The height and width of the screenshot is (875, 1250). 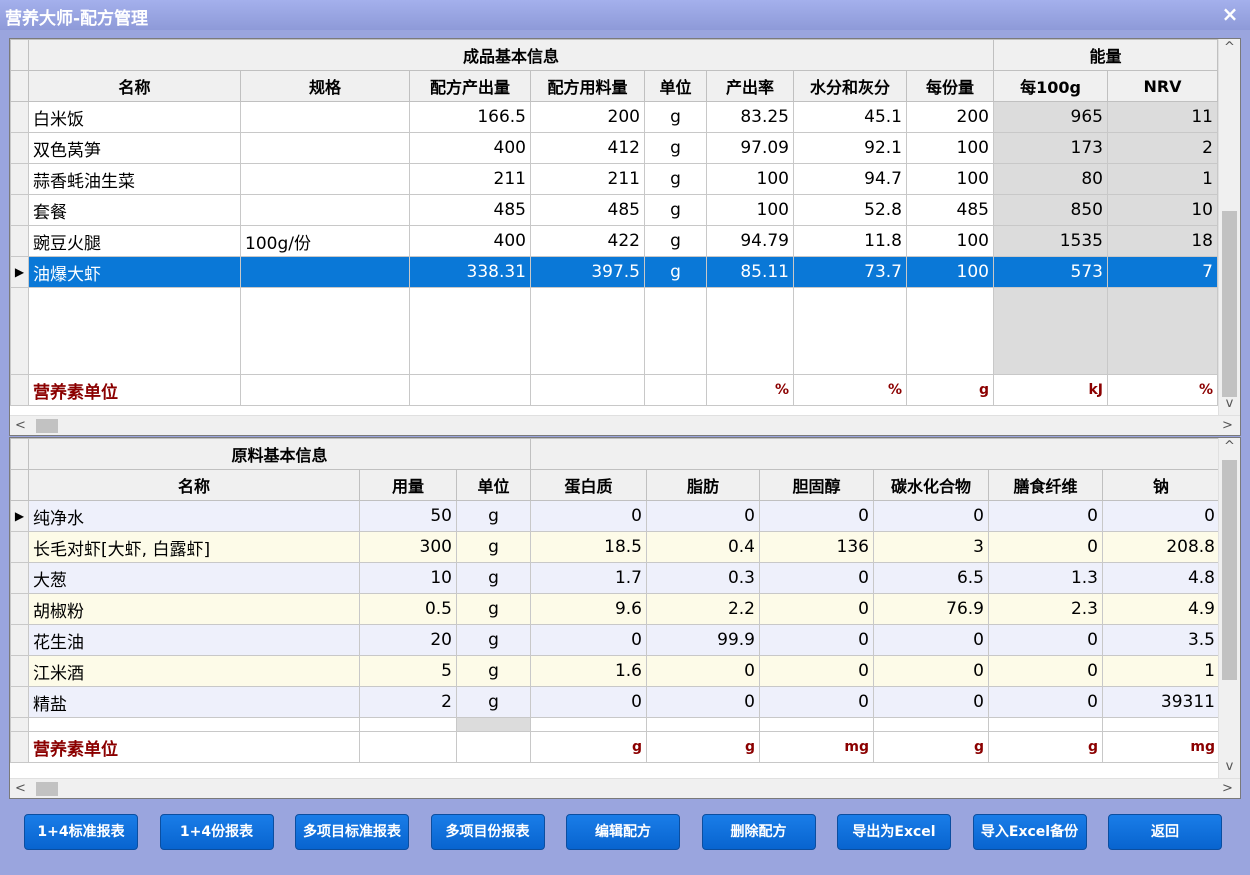 What do you see at coordinates (950, 86) in the screenshot?
I see `column-header: 每份量` at bounding box center [950, 86].